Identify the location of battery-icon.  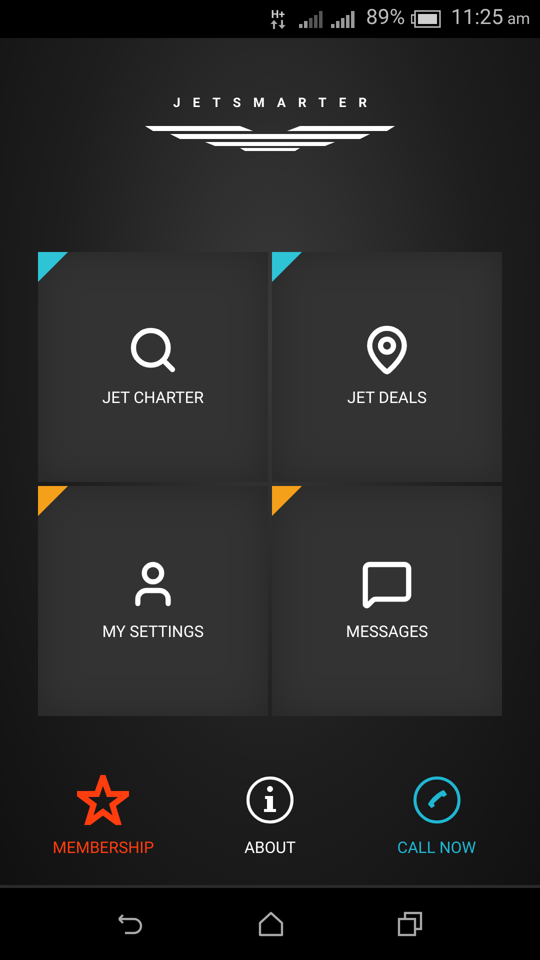
(425, 19).